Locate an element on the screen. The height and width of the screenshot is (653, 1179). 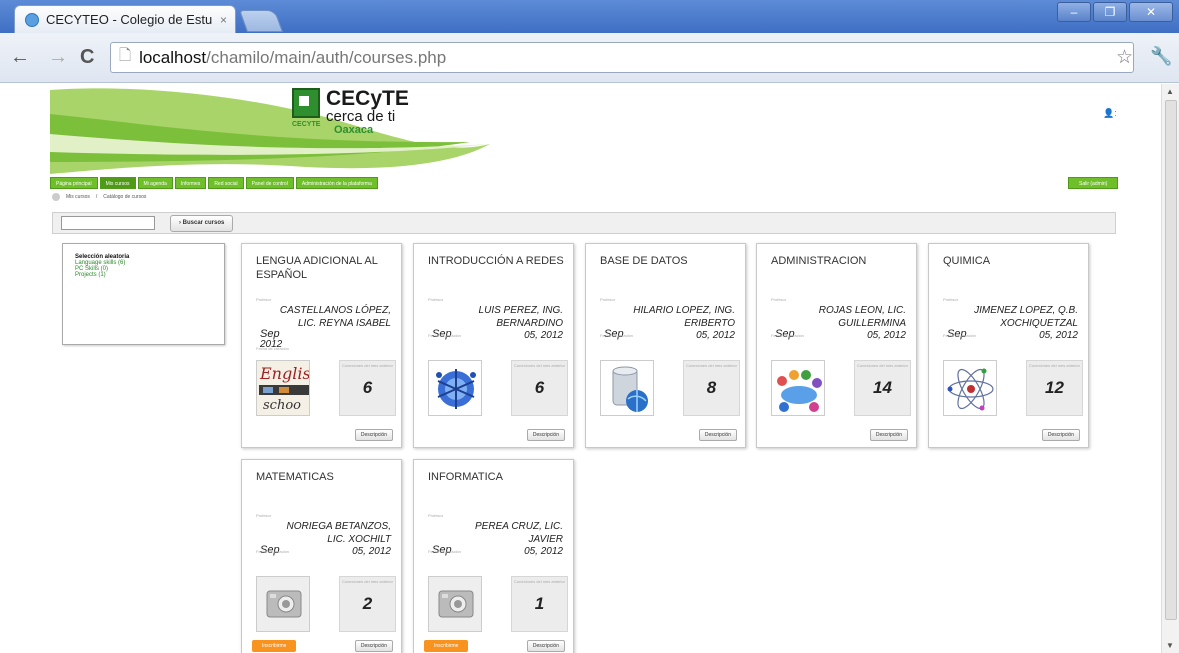
url-path: /chamilo/main/auth/courses.php is located at coordinates (326, 57).